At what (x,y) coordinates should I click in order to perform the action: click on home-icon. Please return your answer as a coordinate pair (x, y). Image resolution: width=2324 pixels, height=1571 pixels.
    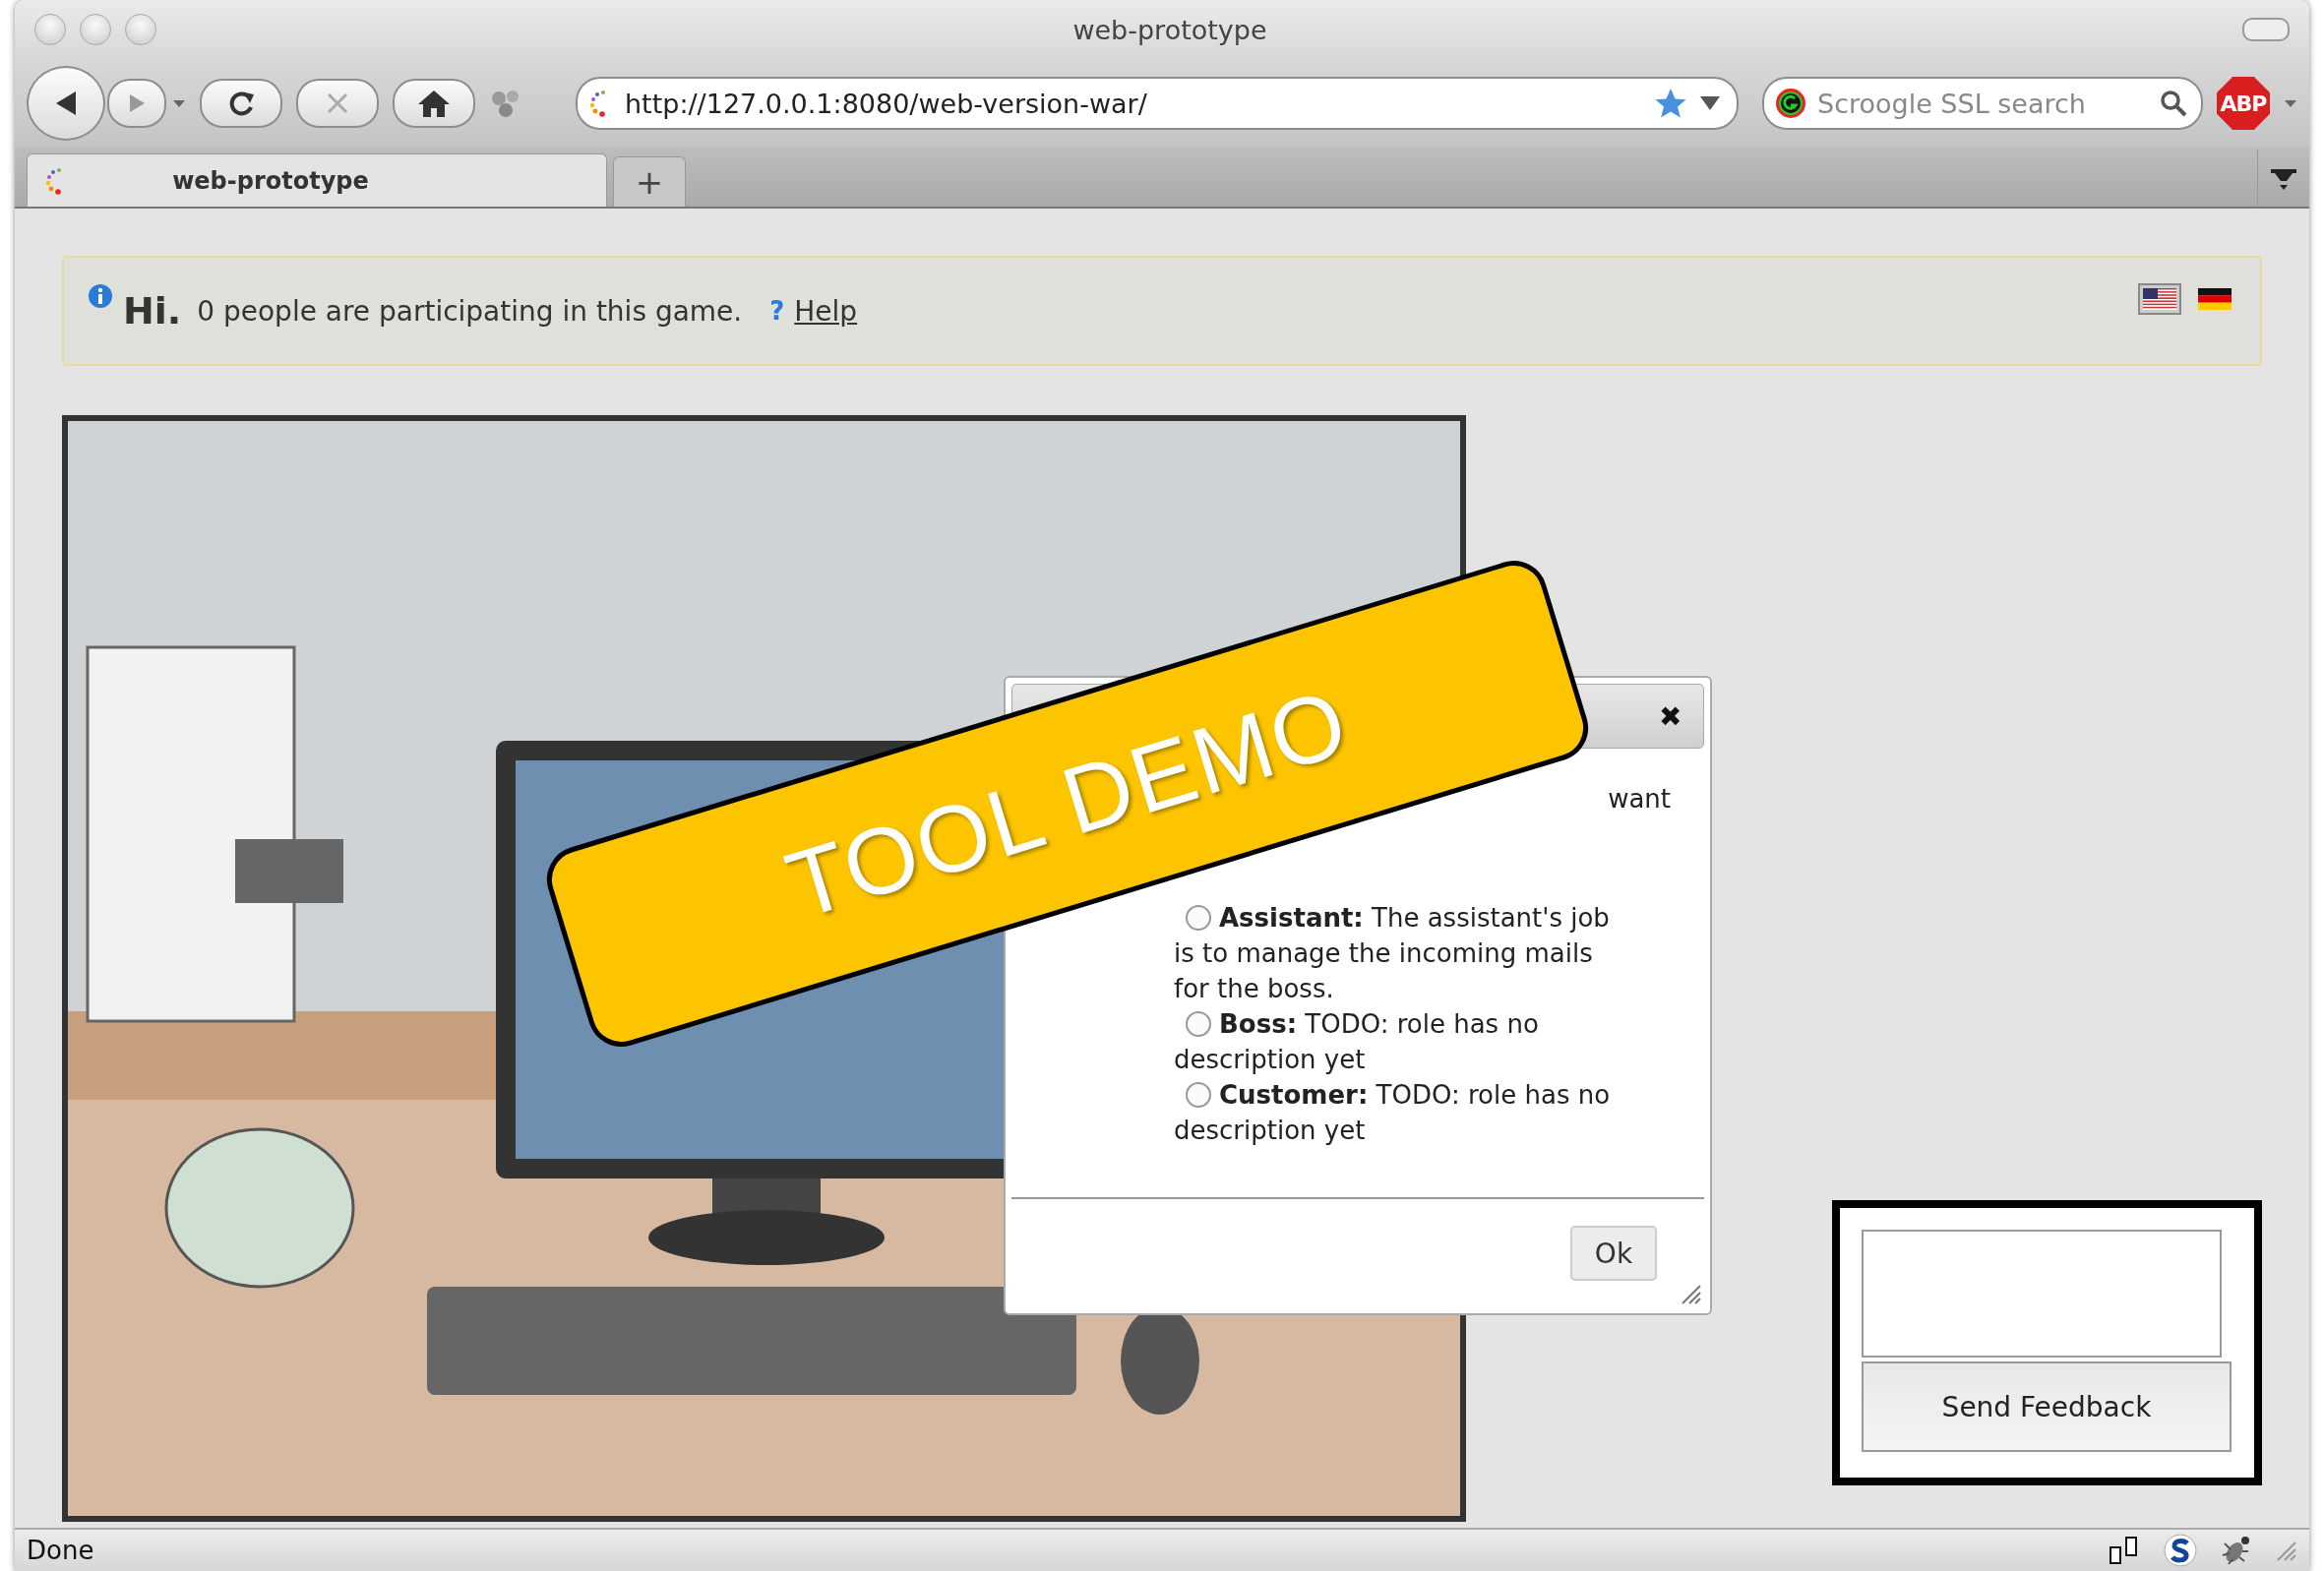
    Looking at the image, I should click on (434, 103).